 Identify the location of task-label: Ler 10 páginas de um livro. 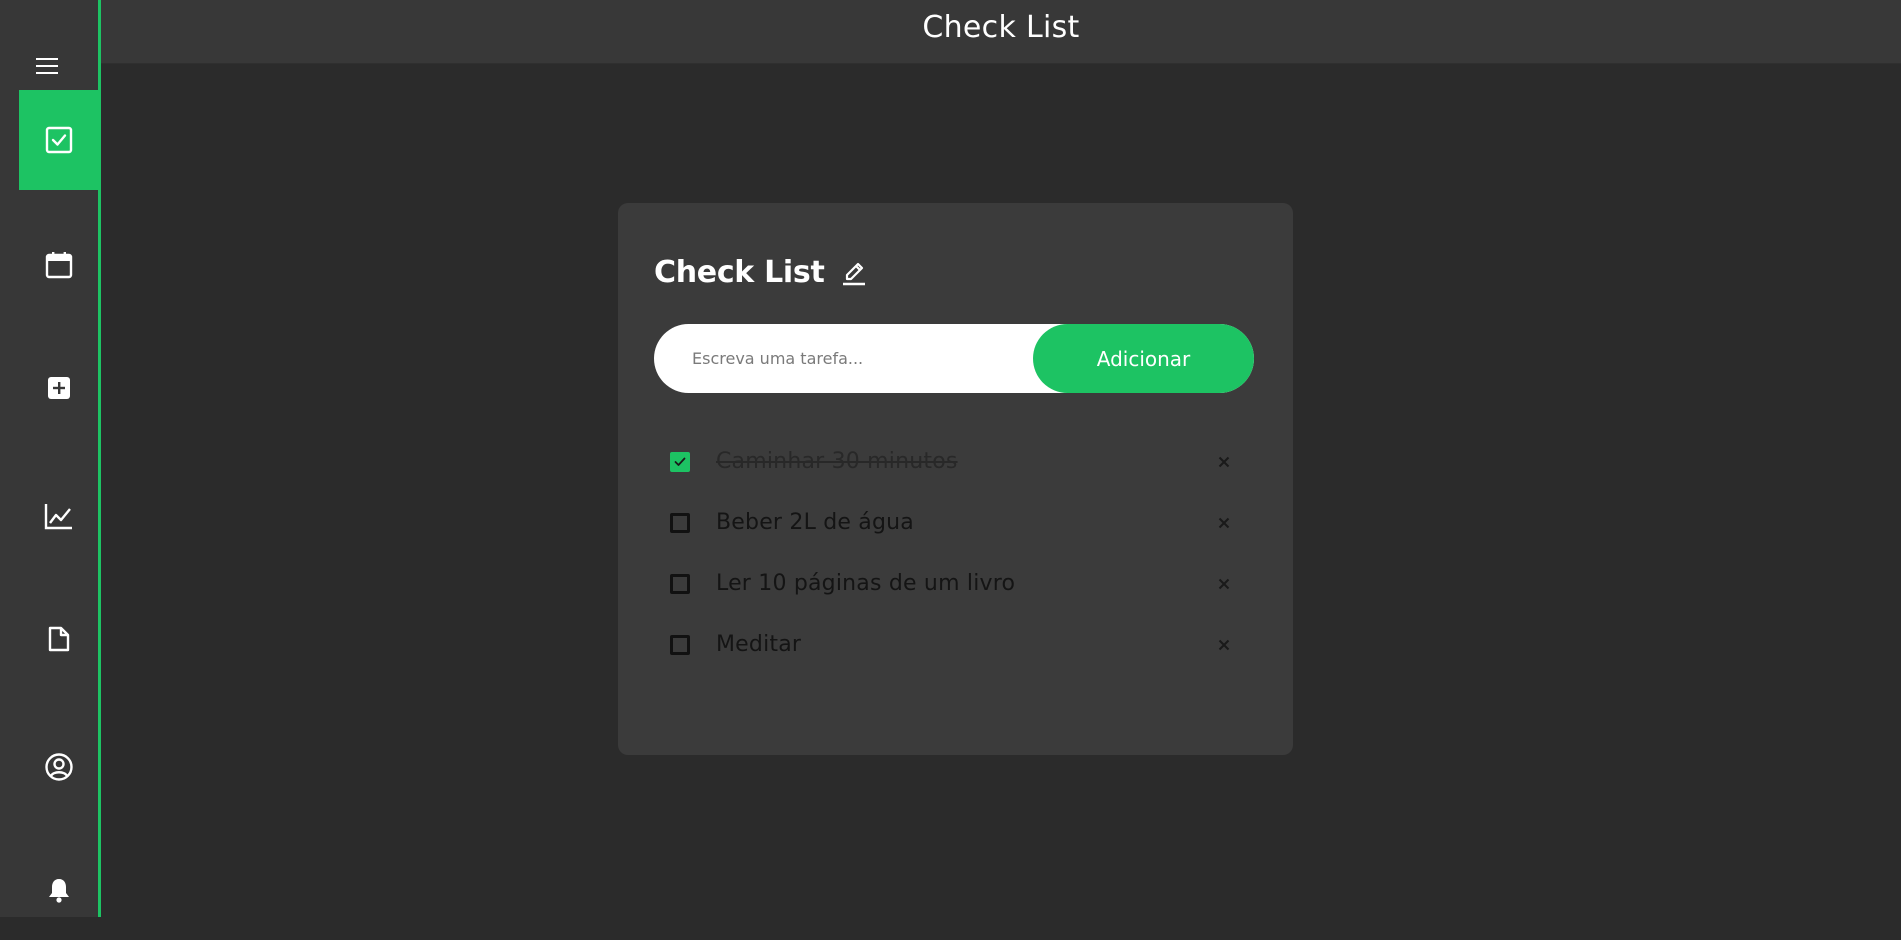
(866, 583).